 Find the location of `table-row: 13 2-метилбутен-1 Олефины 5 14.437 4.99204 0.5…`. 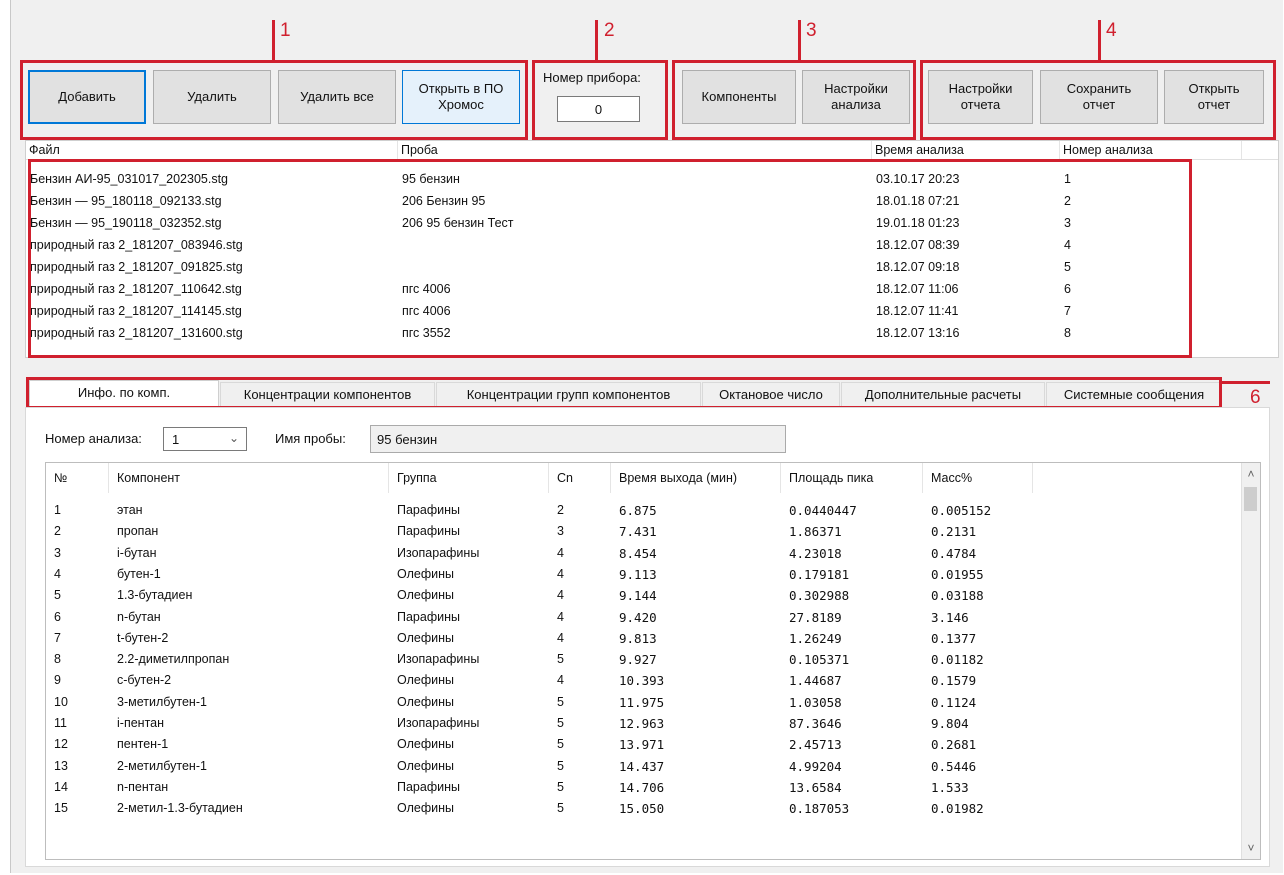

table-row: 13 2-метилбутен-1 Олефины 5 14.437 4.99204 0.5… is located at coordinates (643, 766).